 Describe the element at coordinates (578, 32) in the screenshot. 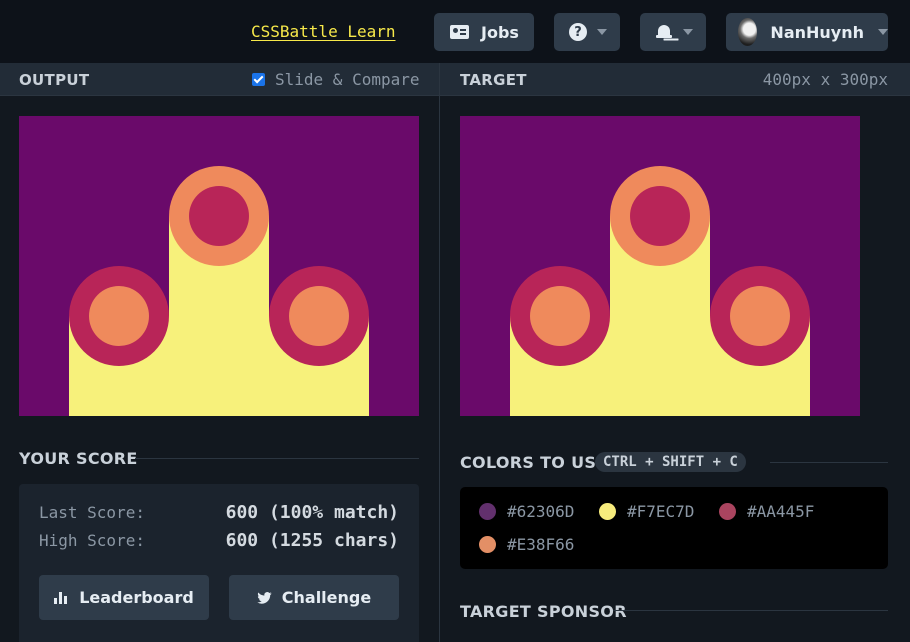

I see `question-circle-icon: ?` at that location.